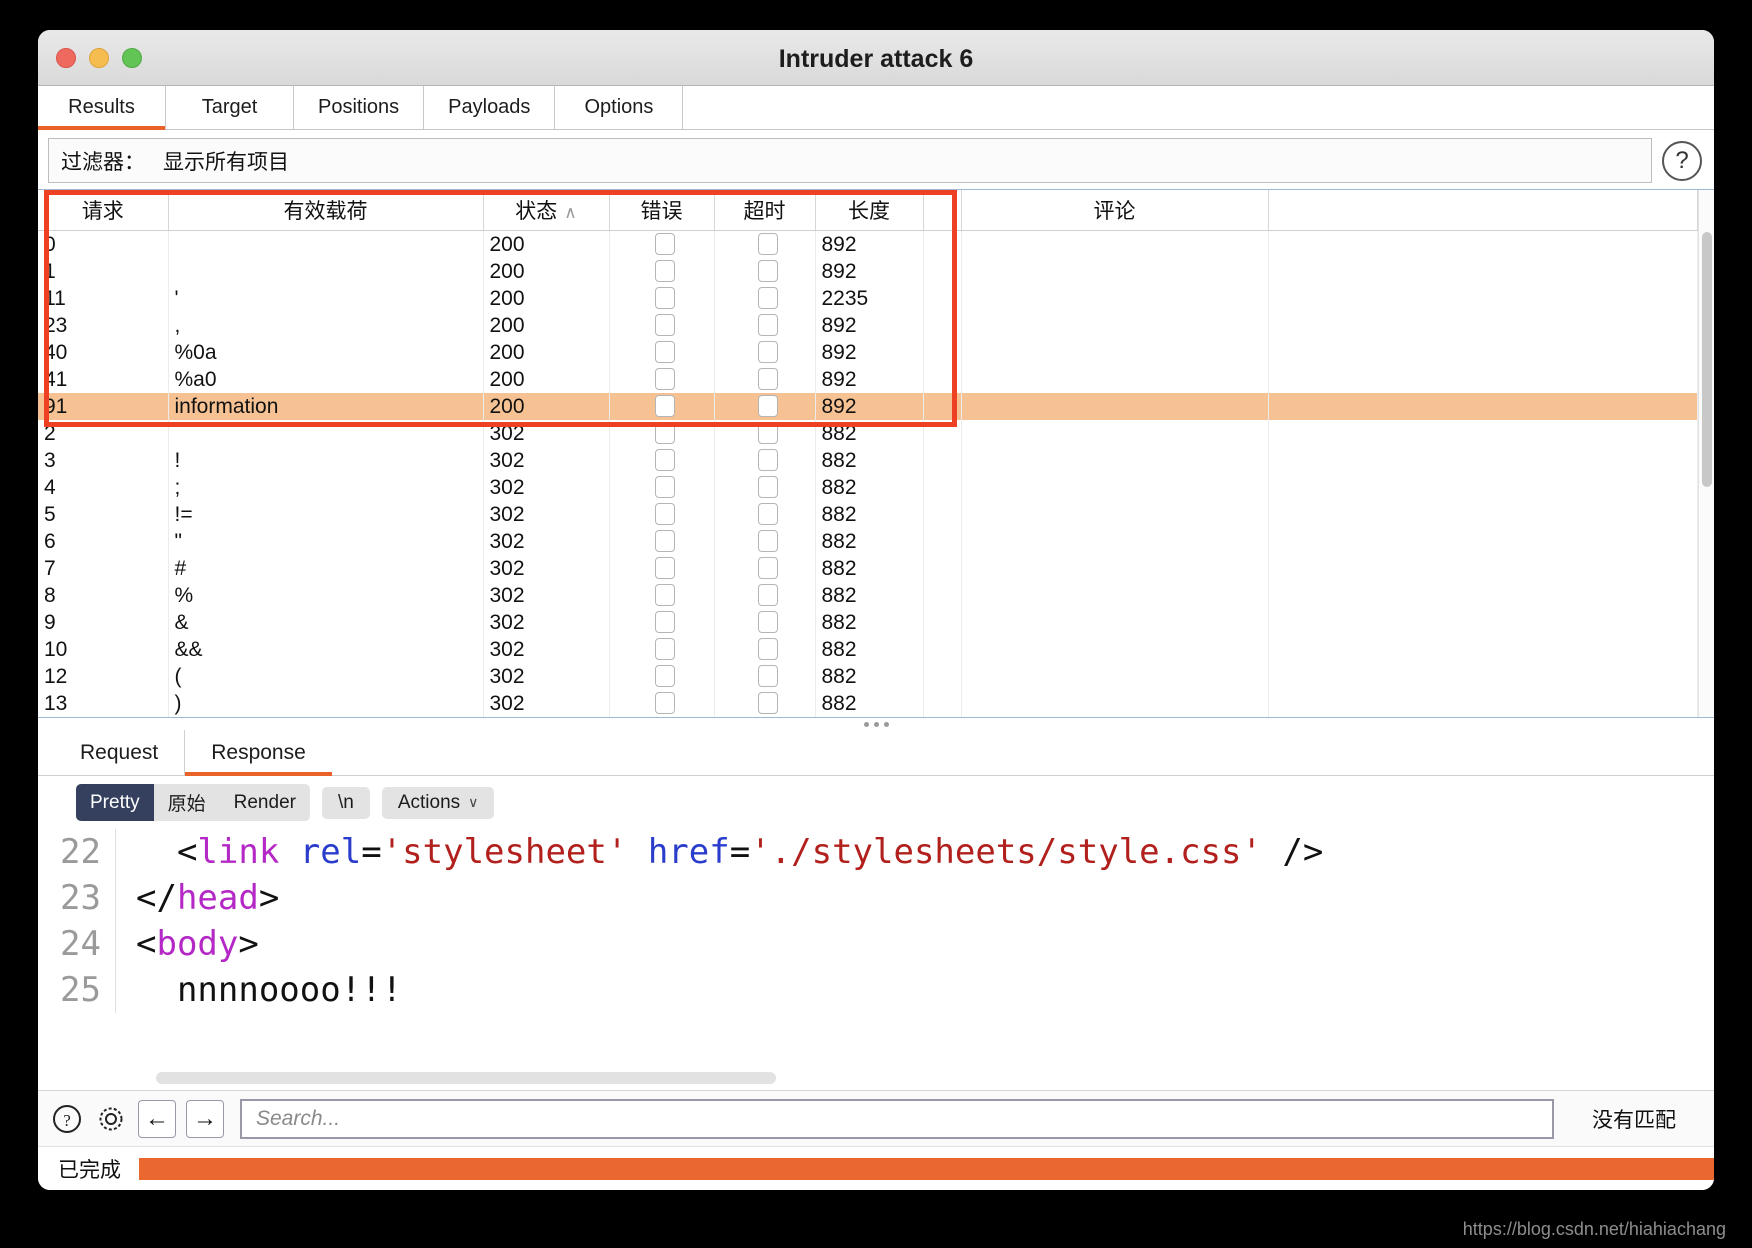  I want to click on table-row: 23, 200 892, so click(868, 325).